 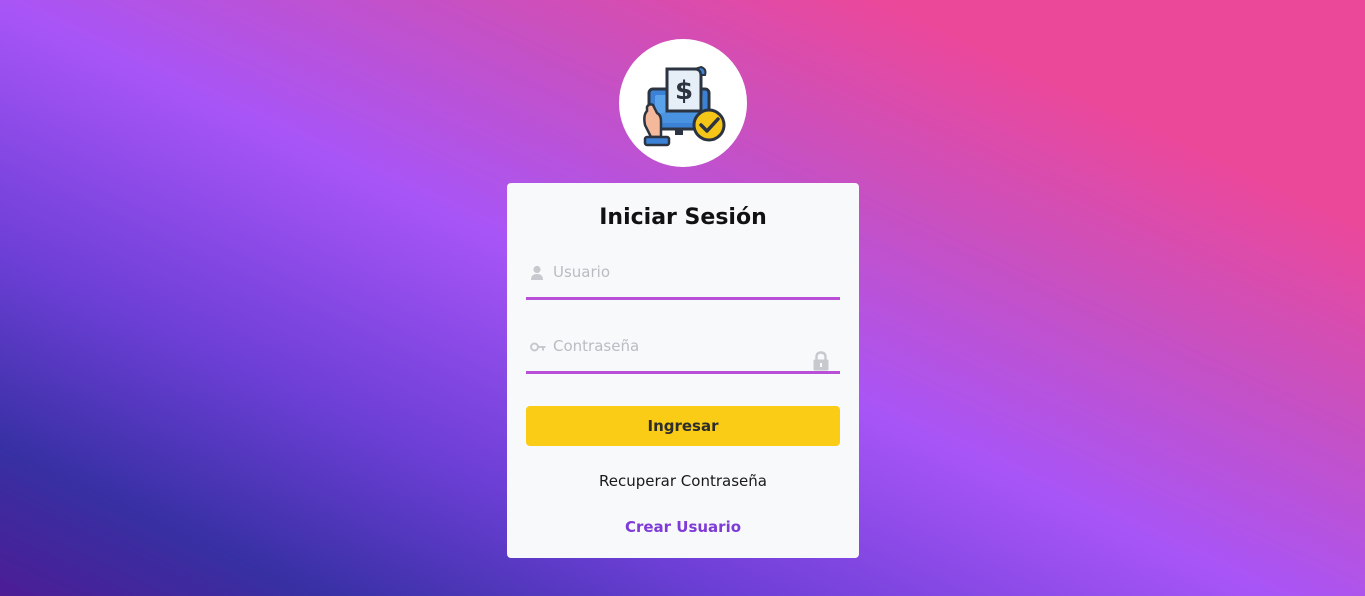 I want to click on user-icon, so click(x=537, y=272).